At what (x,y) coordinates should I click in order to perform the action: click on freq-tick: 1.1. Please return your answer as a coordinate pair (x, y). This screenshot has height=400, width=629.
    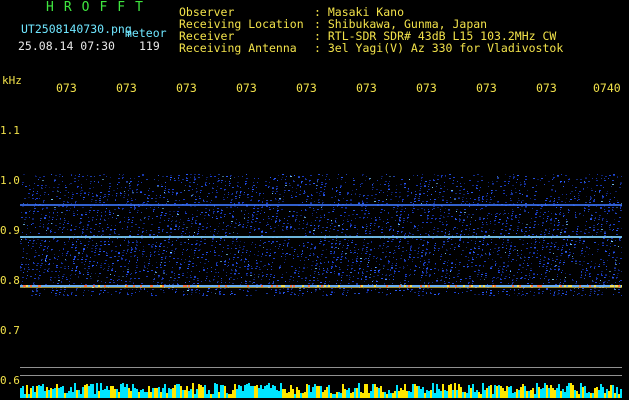
    Looking at the image, I should click on (10, 130).